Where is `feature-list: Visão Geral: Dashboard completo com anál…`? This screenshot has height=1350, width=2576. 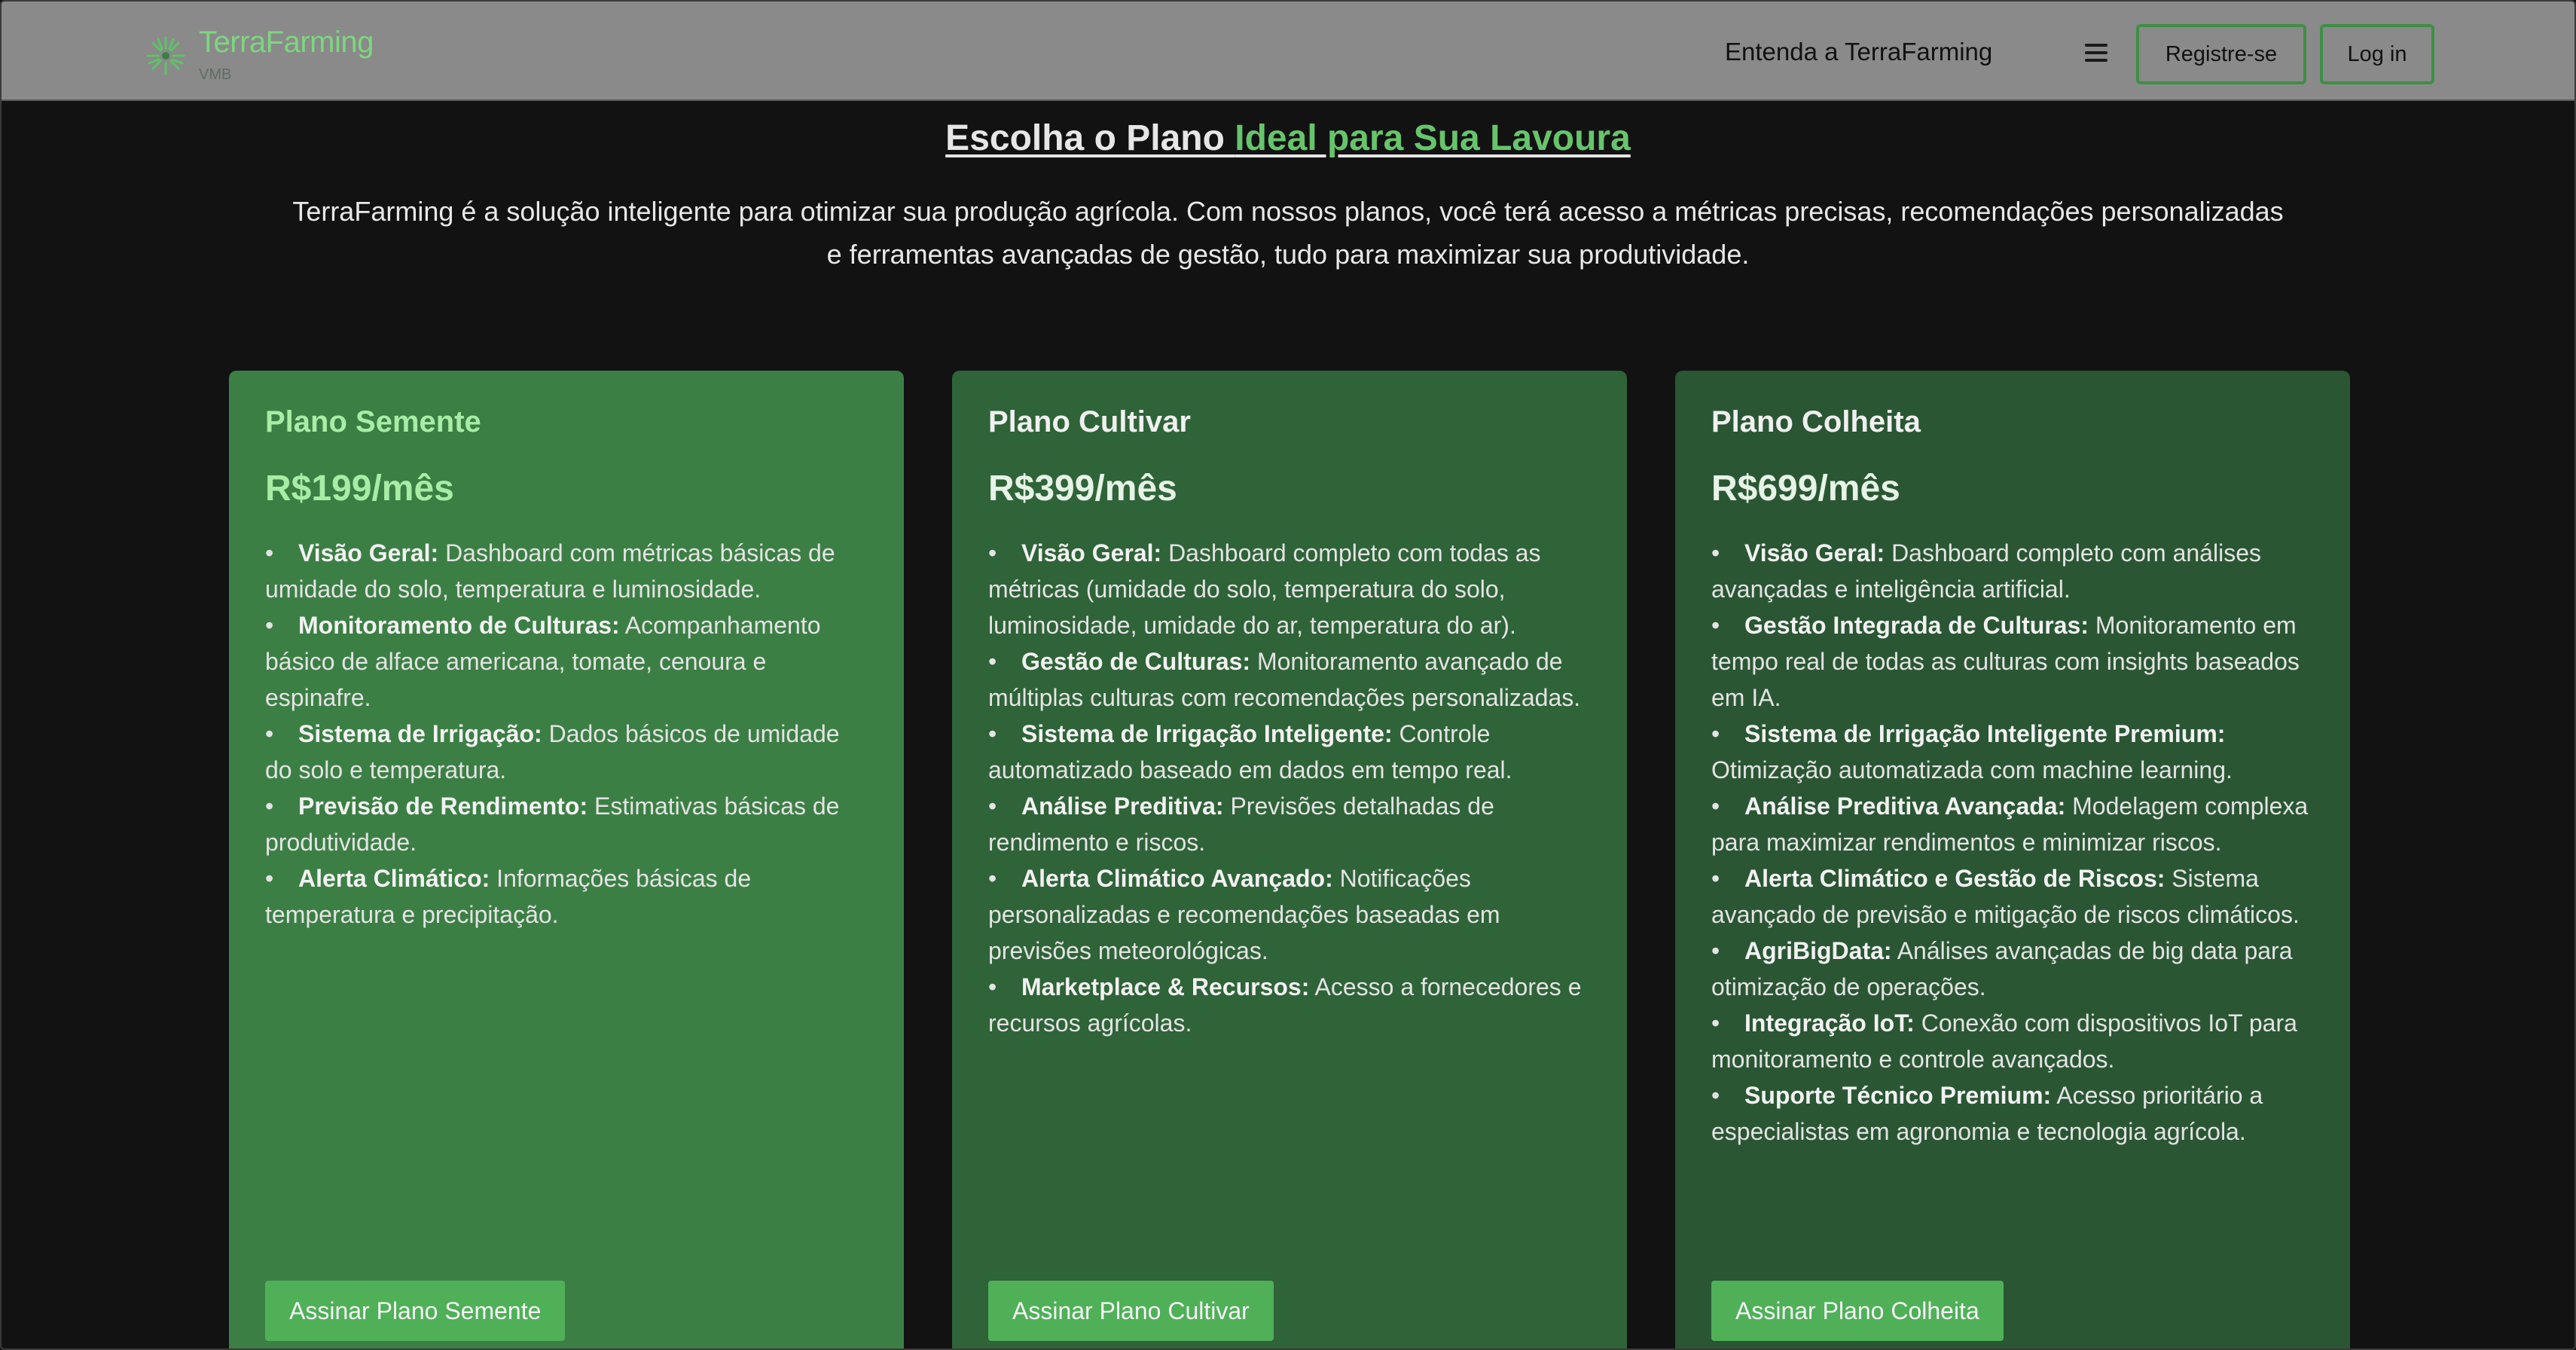 feature-list: Visão Geral: Dashboard completo com anál… is located at coordinates (2013, 842).